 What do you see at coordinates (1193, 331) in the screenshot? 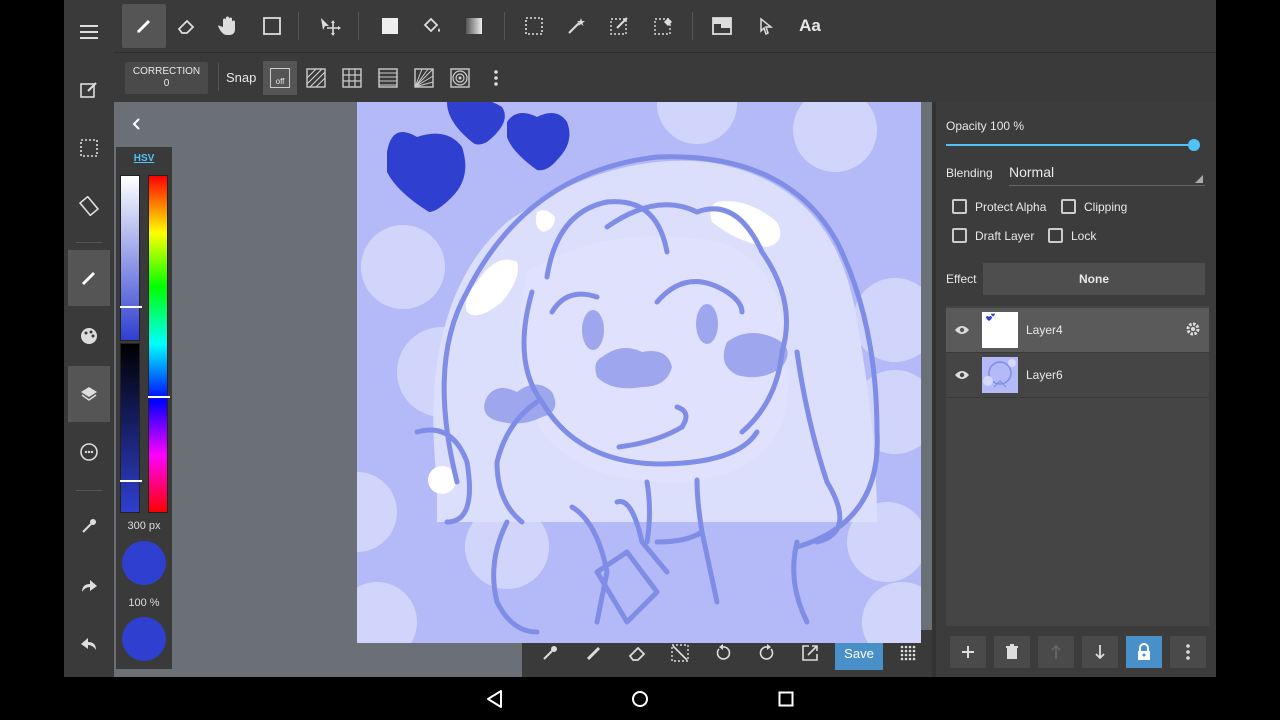
I see `gear-icon` at bounding box center [1193, 331].